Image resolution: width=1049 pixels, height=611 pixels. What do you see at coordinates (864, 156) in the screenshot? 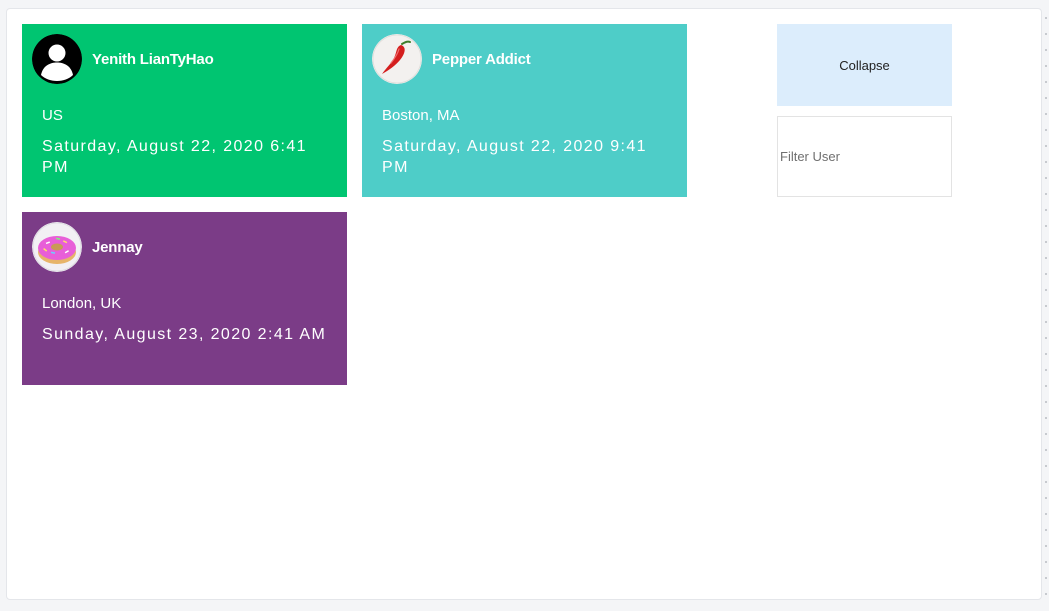
I see `filter-user-input` at bounding box center [864, 156].